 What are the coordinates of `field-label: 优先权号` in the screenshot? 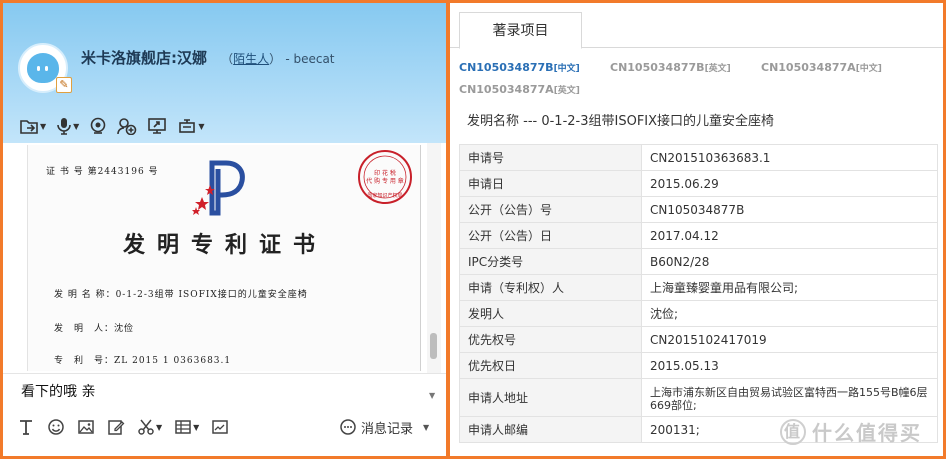 It's located at (550, 339).